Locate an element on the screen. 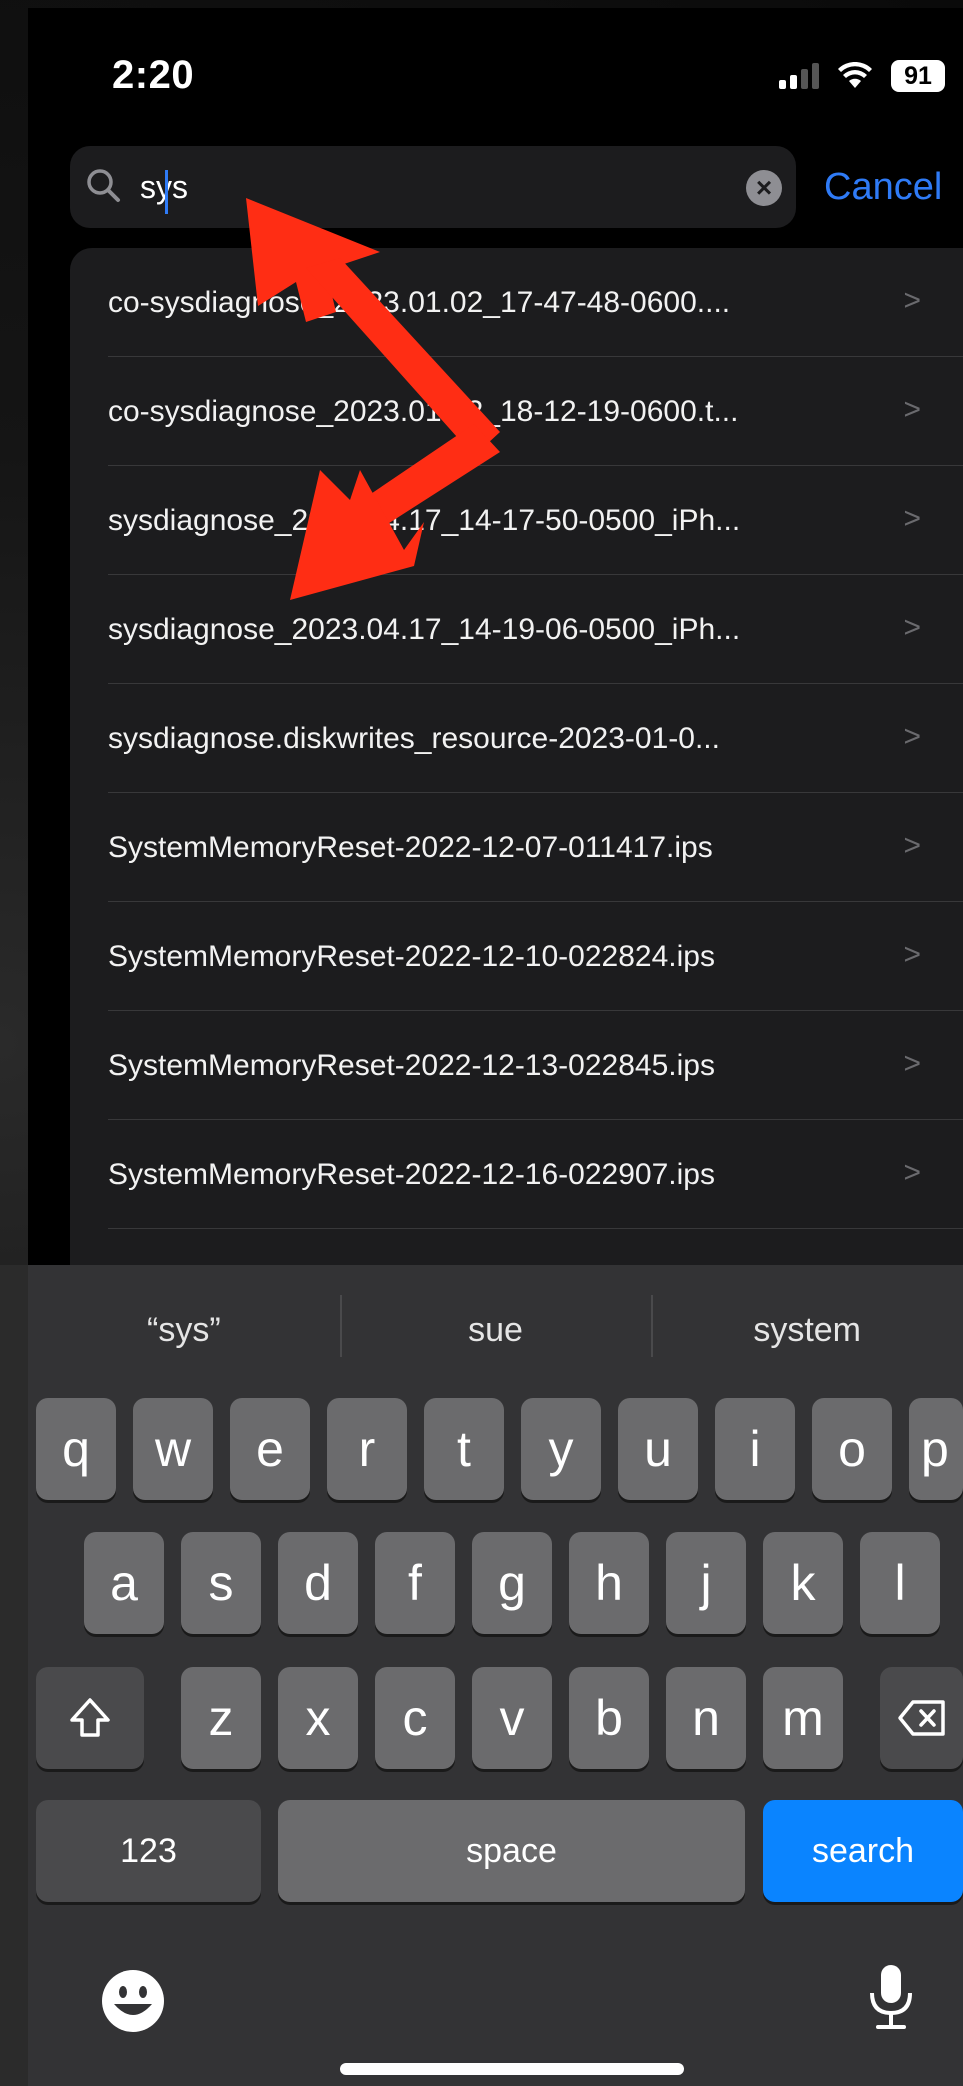 The image size is (963, 2086). key-y: y is located at coordinates (561, 1449).